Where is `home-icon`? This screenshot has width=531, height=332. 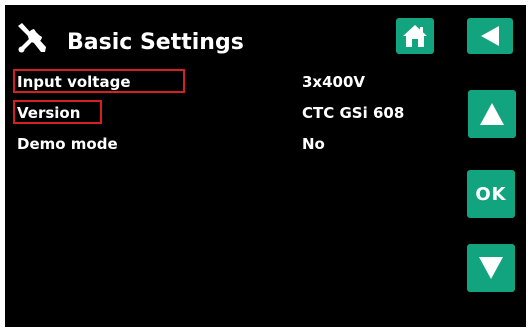
home-icon is located at coordinates (415, 36).